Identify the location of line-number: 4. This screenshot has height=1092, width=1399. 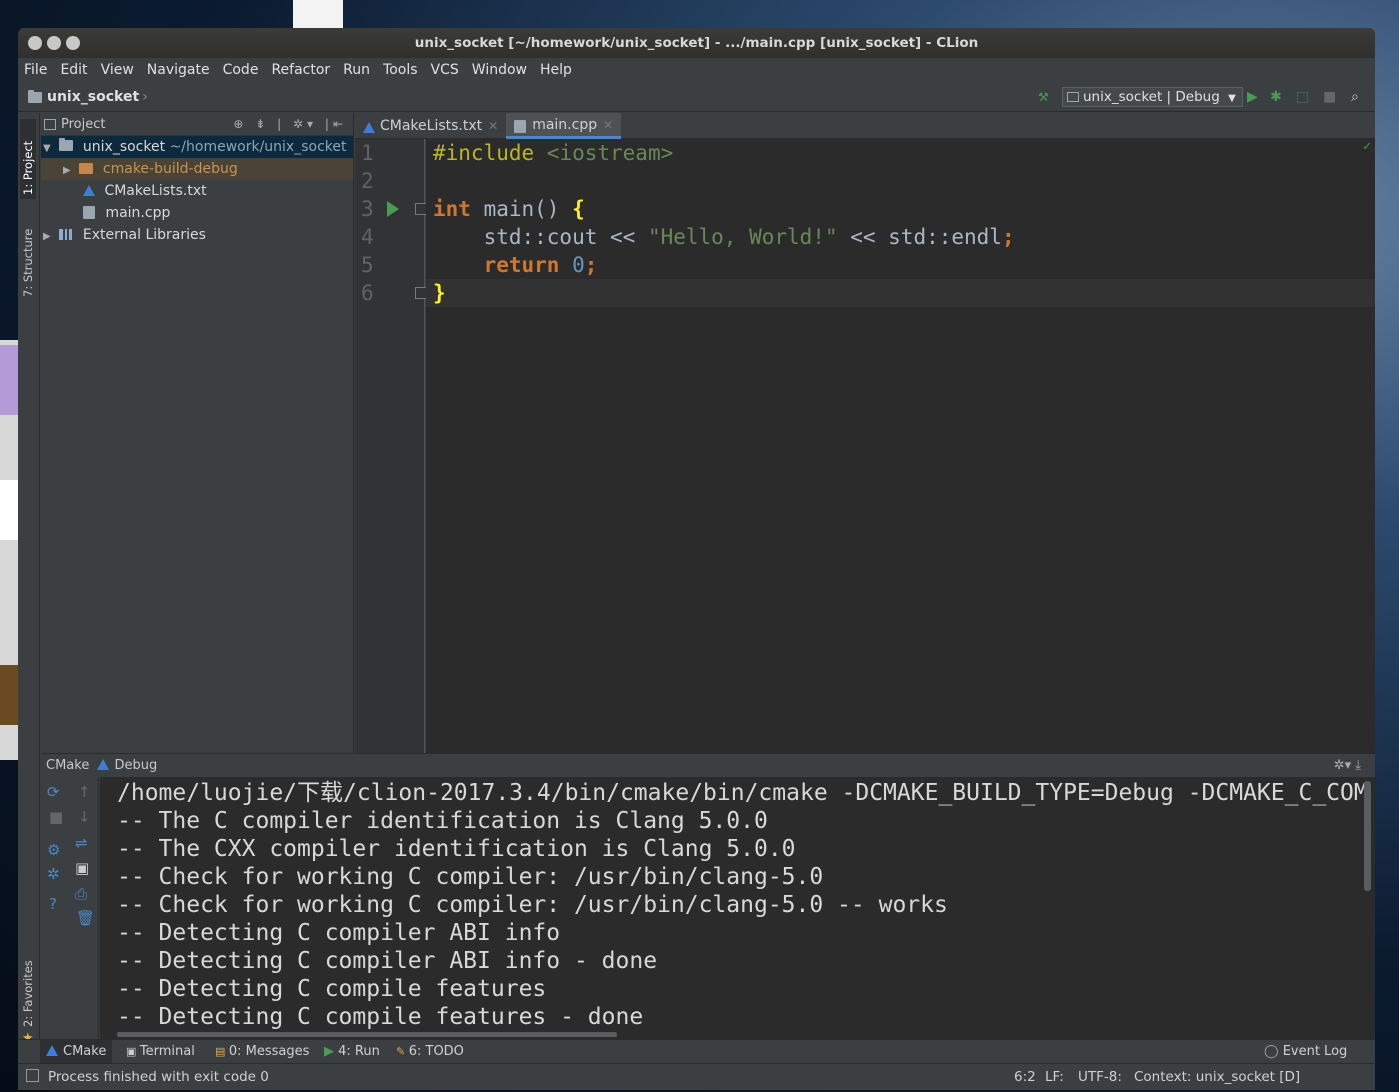
(367, 237).